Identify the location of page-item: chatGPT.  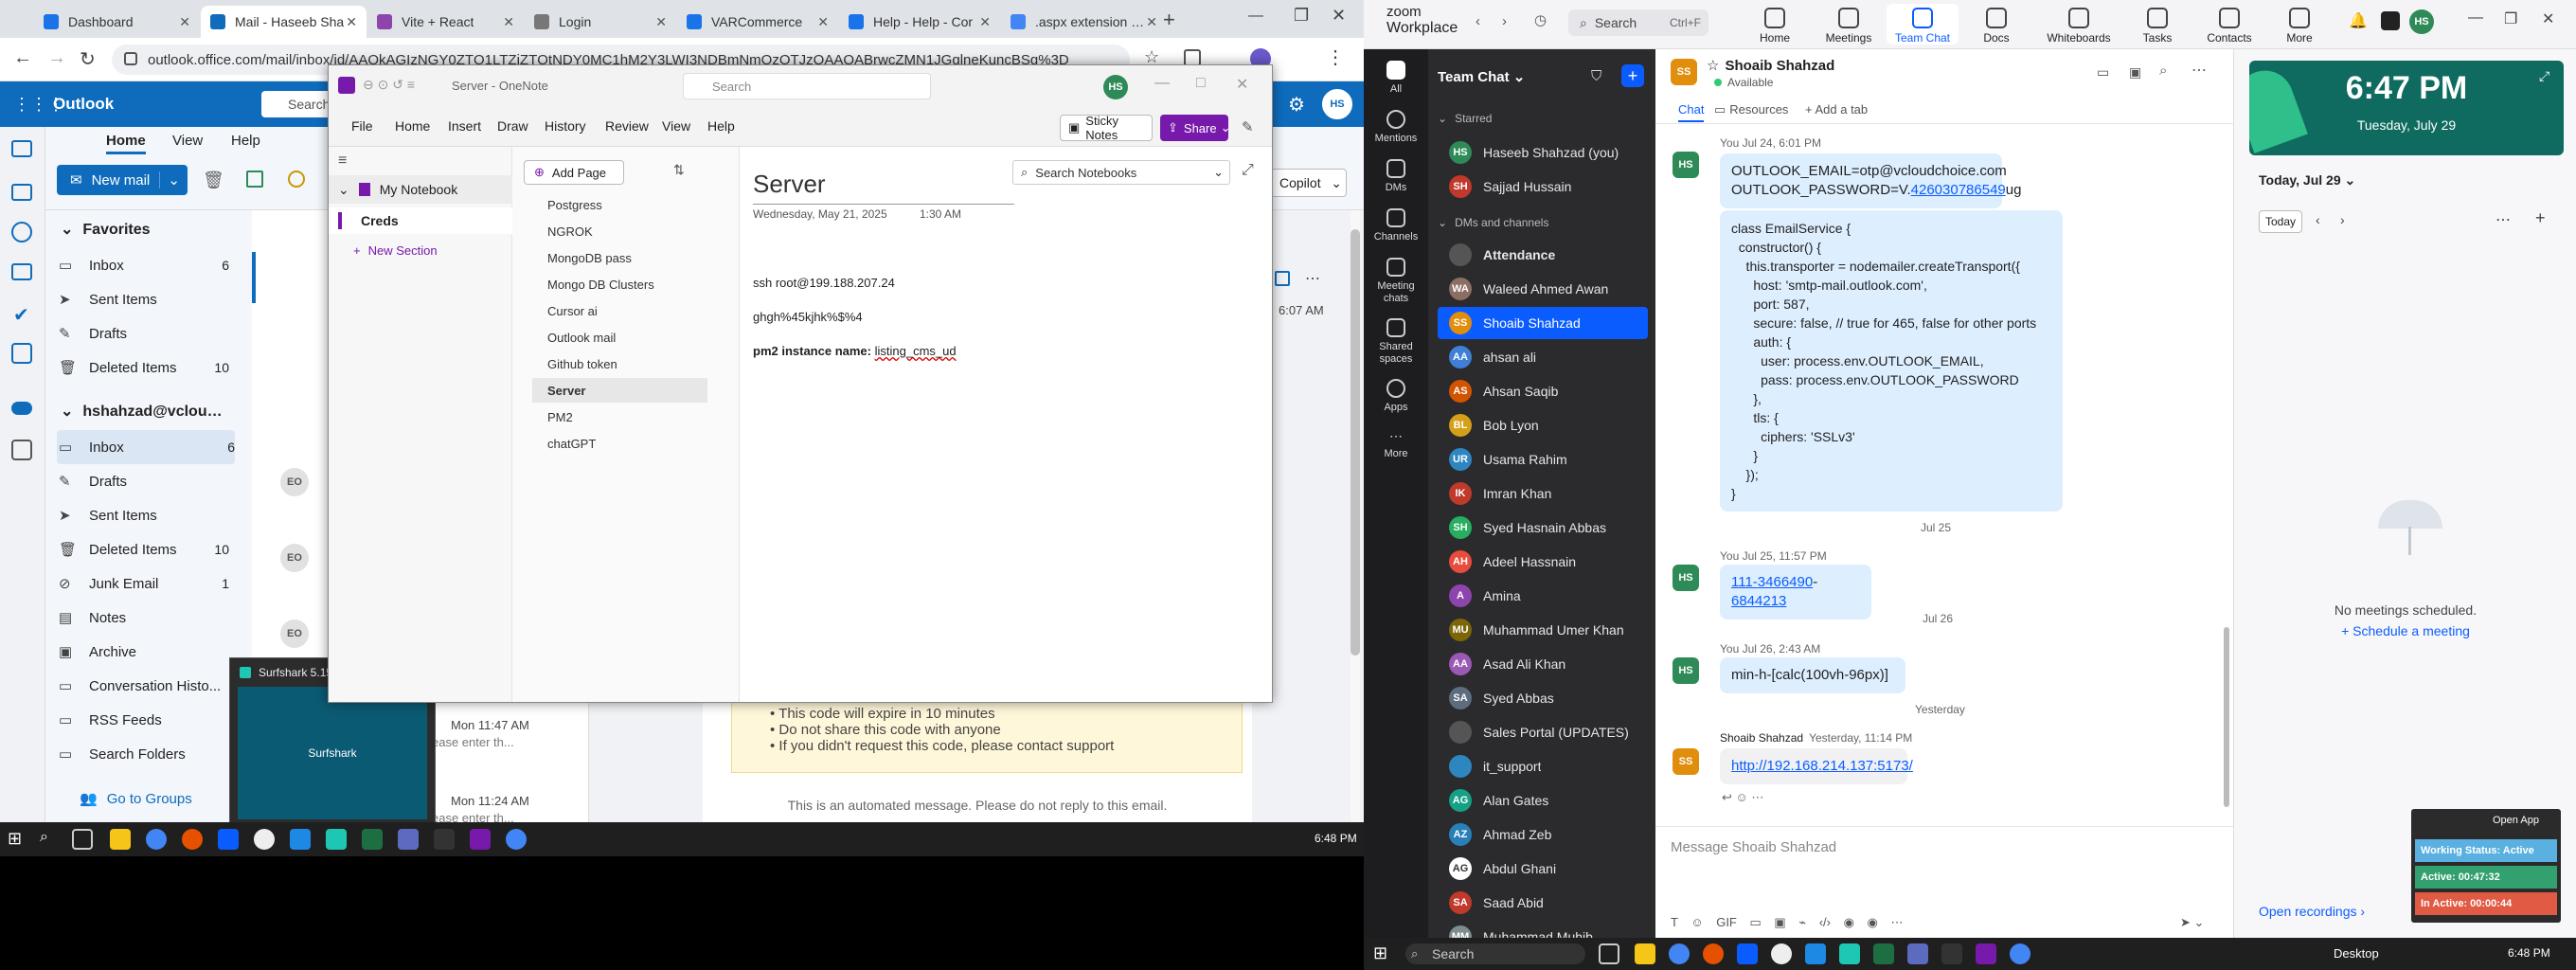
(619, 443).